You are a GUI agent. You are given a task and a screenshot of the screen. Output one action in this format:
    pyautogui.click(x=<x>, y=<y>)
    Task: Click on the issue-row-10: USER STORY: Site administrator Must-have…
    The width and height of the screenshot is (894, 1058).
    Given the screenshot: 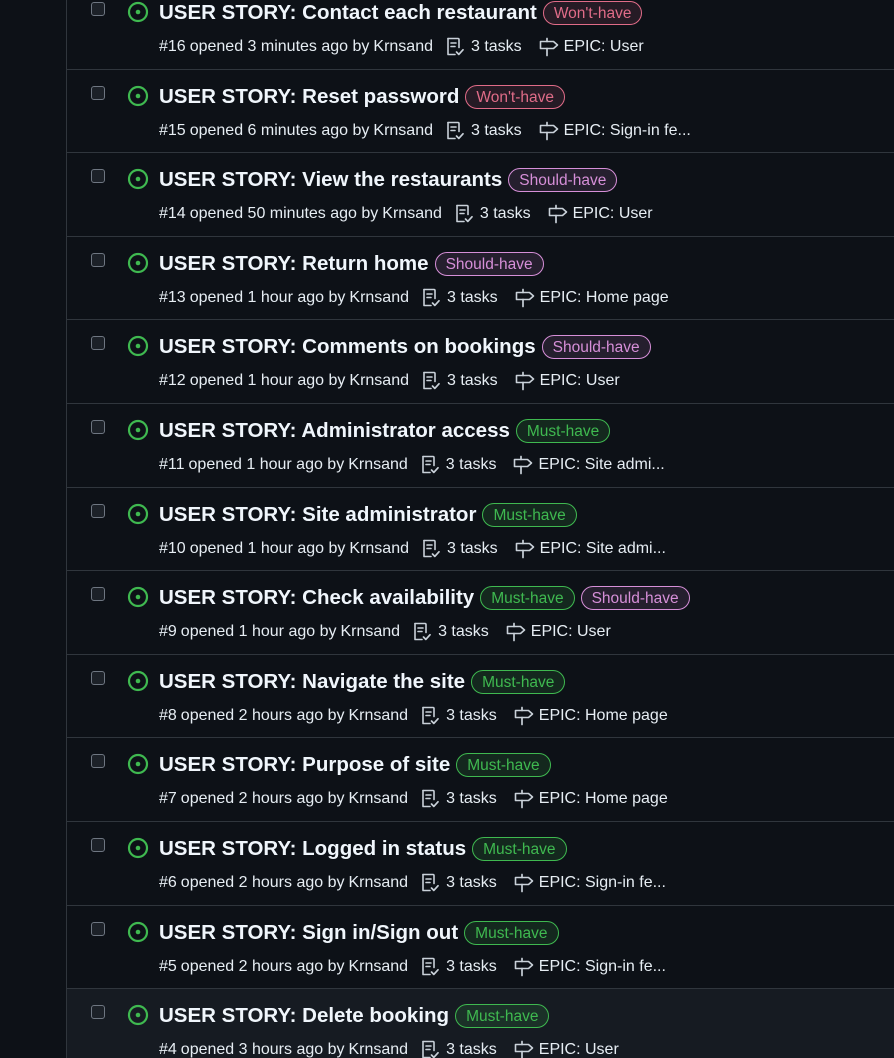 What is the action you would take?
    pyautogui.click(x=480, y=529)
    